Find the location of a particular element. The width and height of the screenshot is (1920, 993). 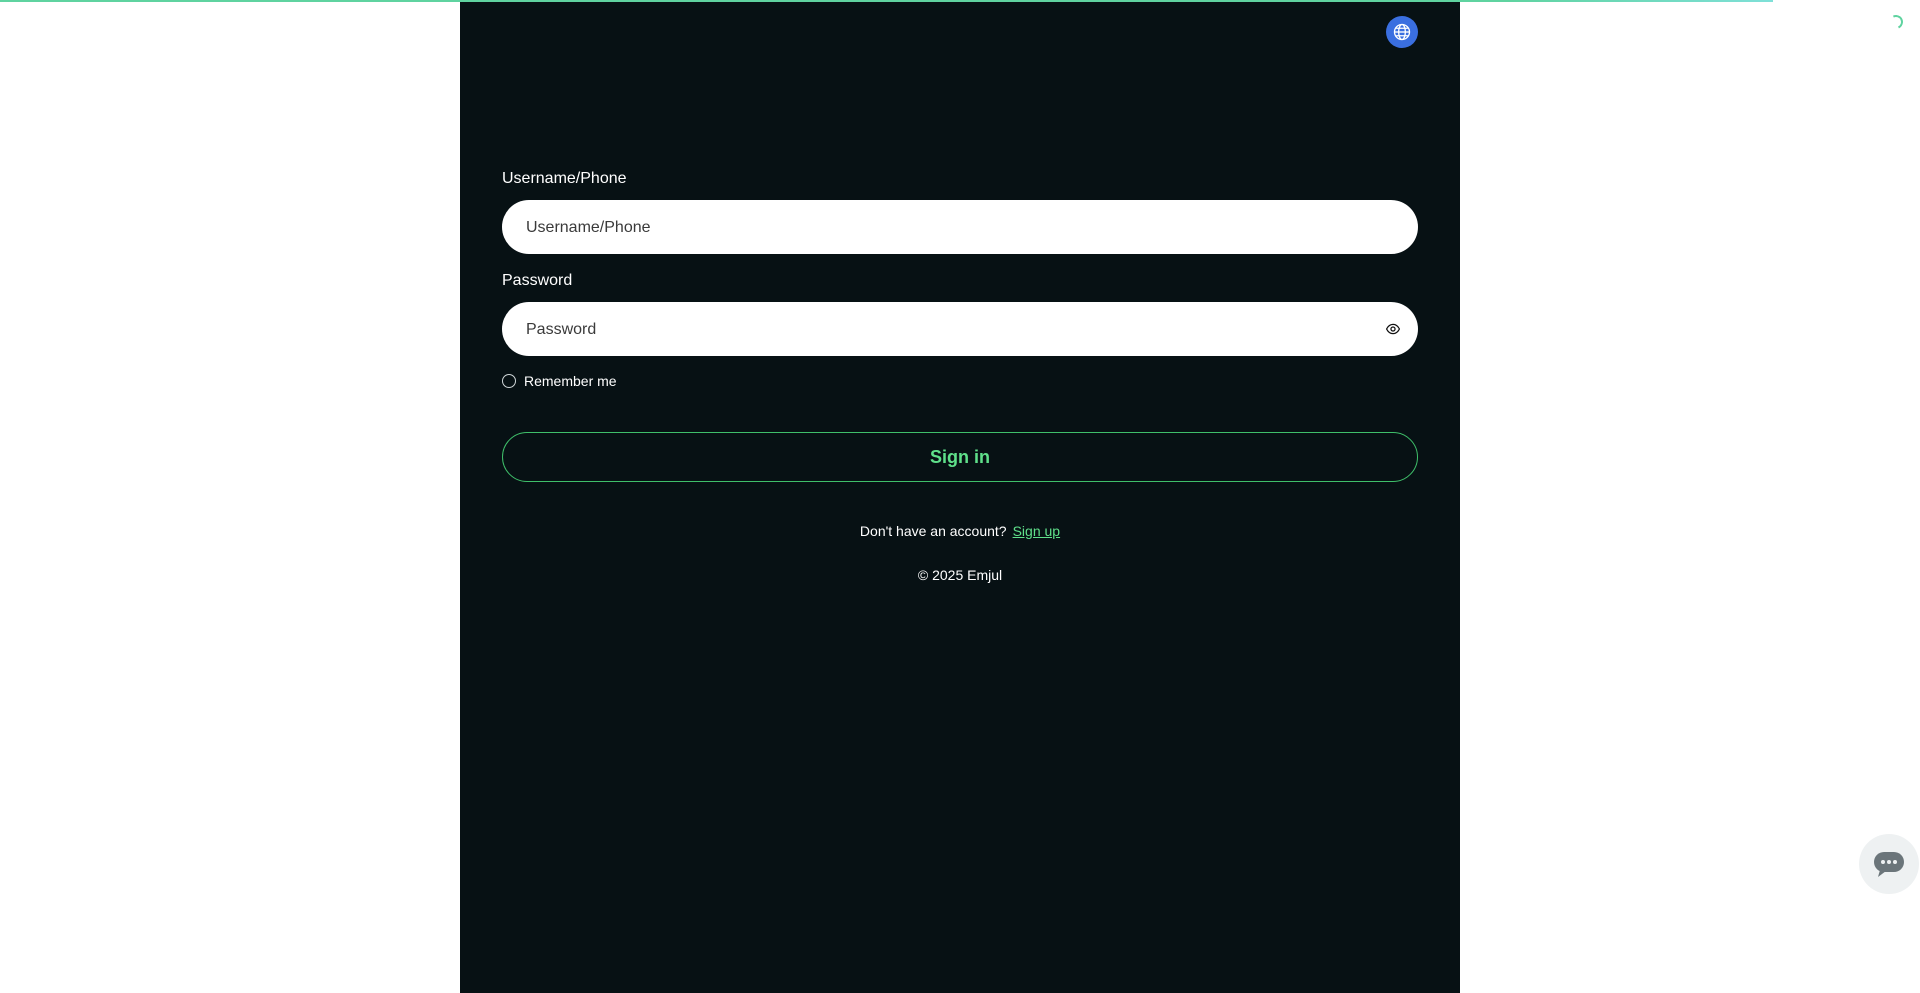

eye-icon is located at coordinates (1393, 329).